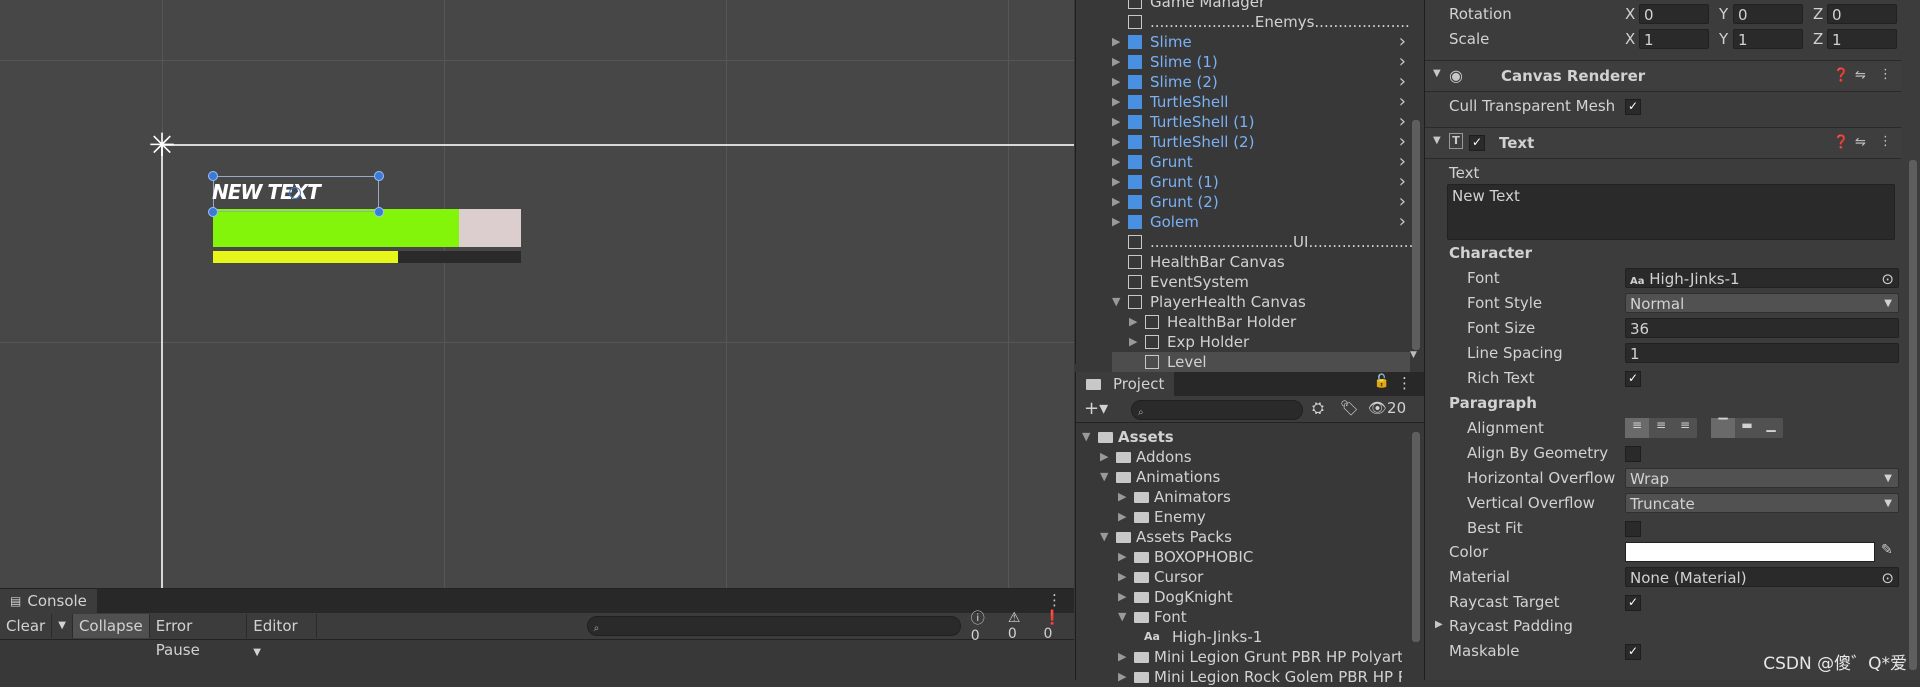 Image resolution: width=1920 pixels, height=687 pixels. Describe the element at coordinates (1887, 550) in the screenshot. I see `eyedropper-icon: ✎` at that location.